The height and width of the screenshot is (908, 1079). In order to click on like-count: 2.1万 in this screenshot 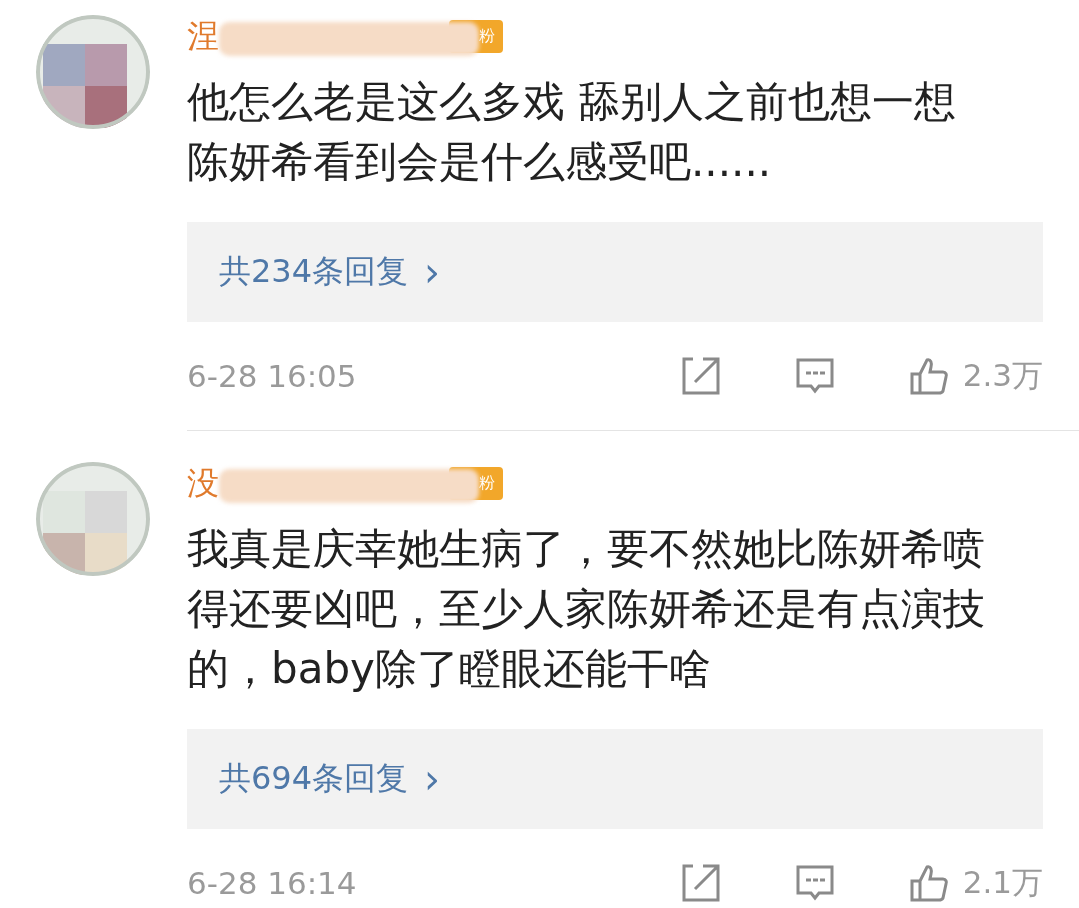, I will do `click(1002, 882)`.